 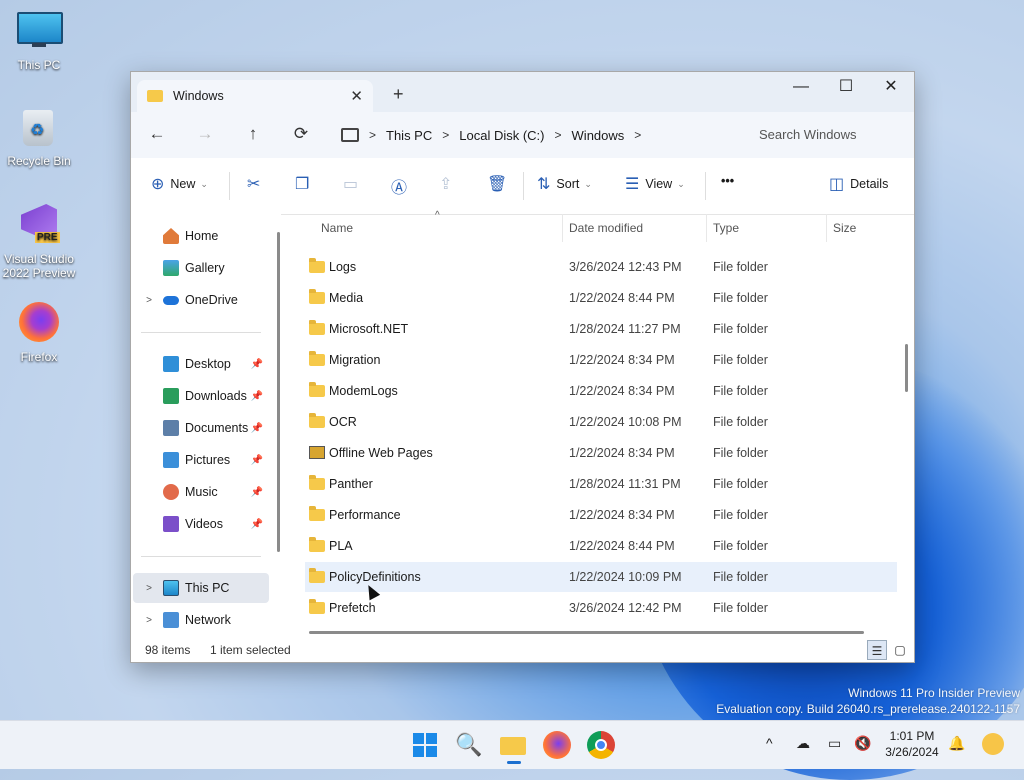 What do you see at coordinates (598, 135) in the screenshot?
I see `breadcrumb-windows: Windows` at bounding box center [598, 135].